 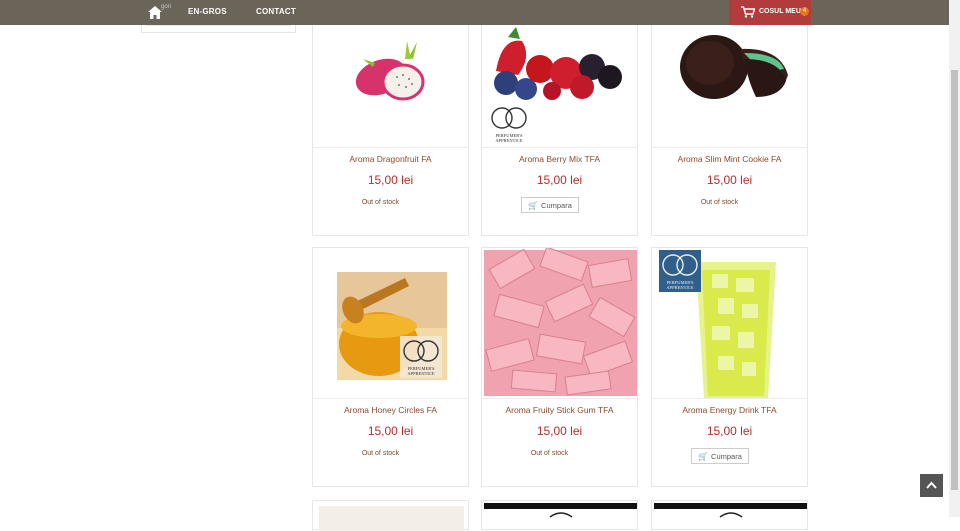 I want to click on cart-icon, so click(x=748, y=12).